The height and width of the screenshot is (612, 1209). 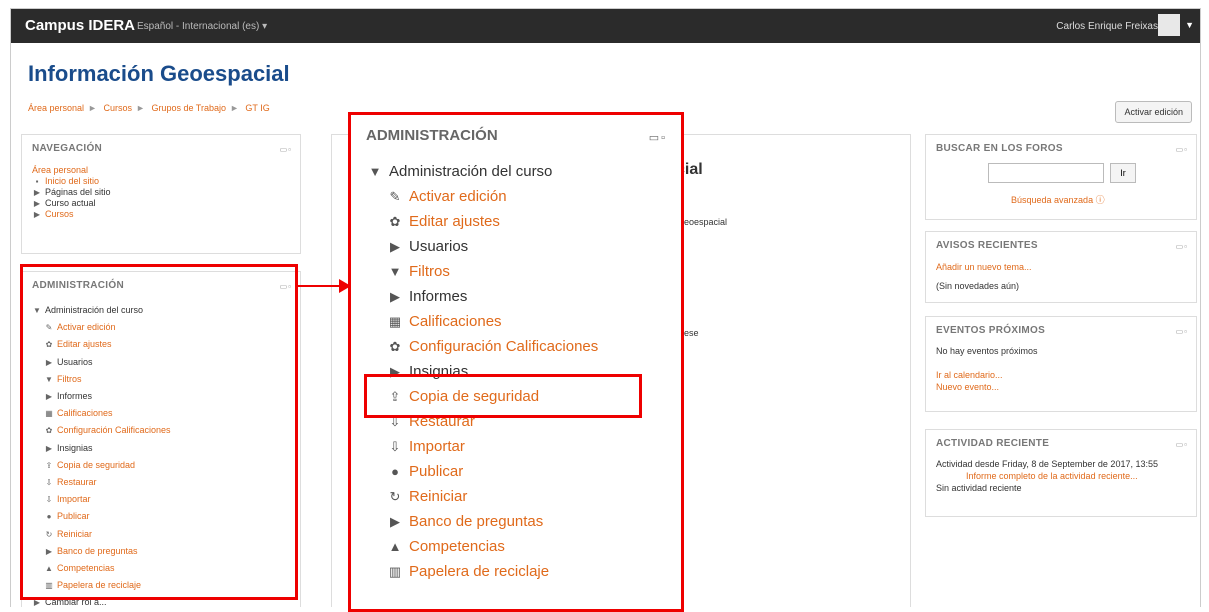 I want to click on filter-icon: ▼, so click(x=395, y=271).